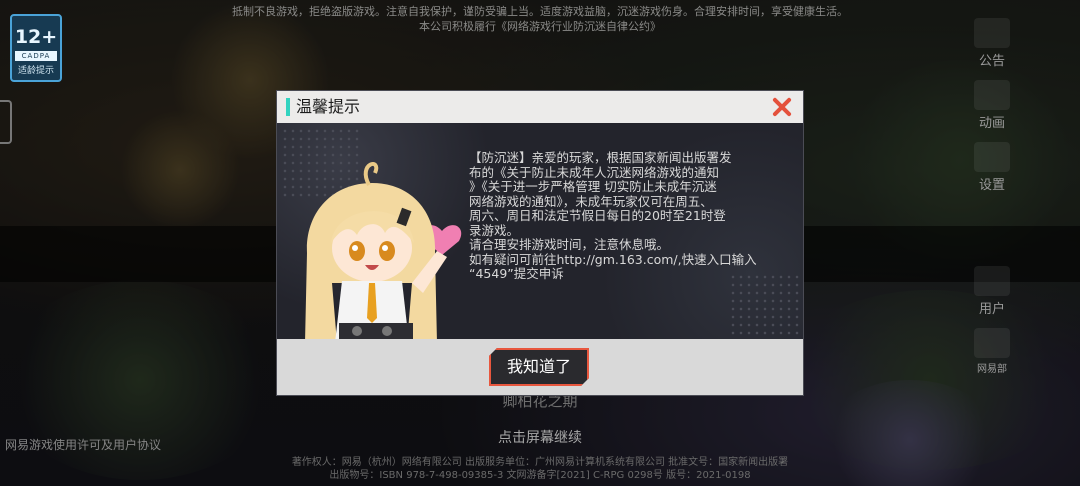  Describe the element at coordinates (494, 230) in the screenshot. I see `message-line: 录游戏。` at that location.